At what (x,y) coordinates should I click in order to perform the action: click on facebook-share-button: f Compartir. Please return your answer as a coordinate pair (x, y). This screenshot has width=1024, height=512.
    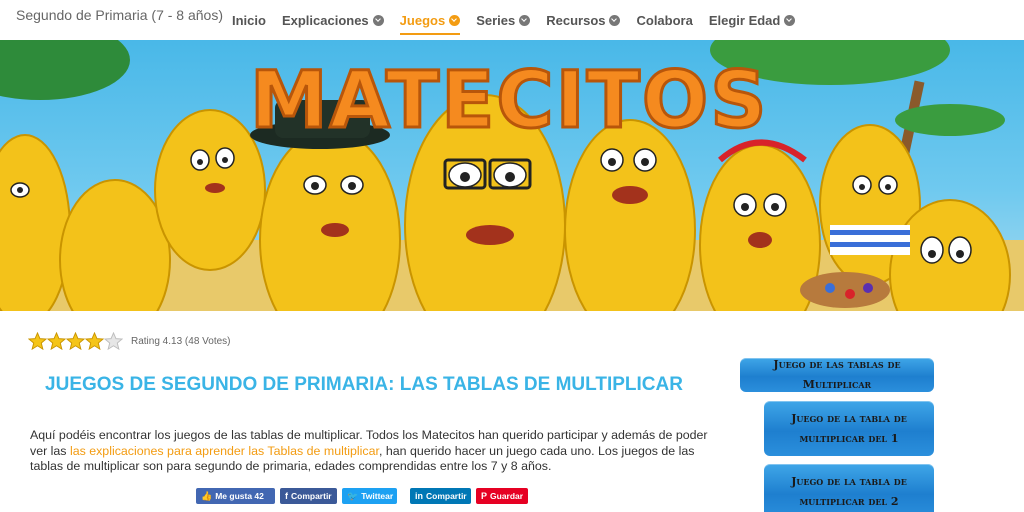
    Looking at the image, I should click on (308, 496).